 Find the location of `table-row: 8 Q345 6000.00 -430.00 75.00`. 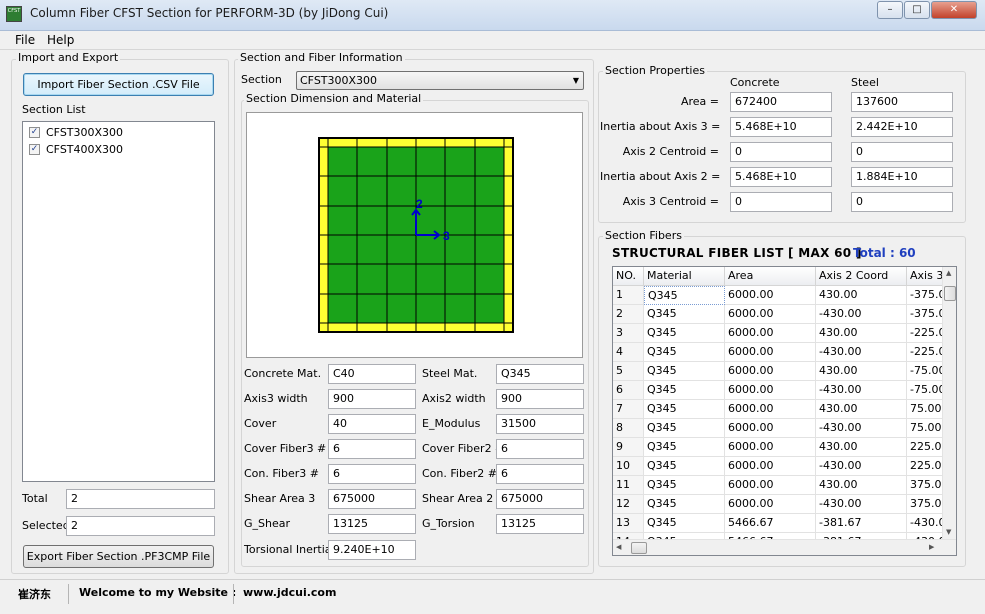

table-row: 8 Q345 6000.00 -430.00 75.00 is located at coordinates (777, 428).